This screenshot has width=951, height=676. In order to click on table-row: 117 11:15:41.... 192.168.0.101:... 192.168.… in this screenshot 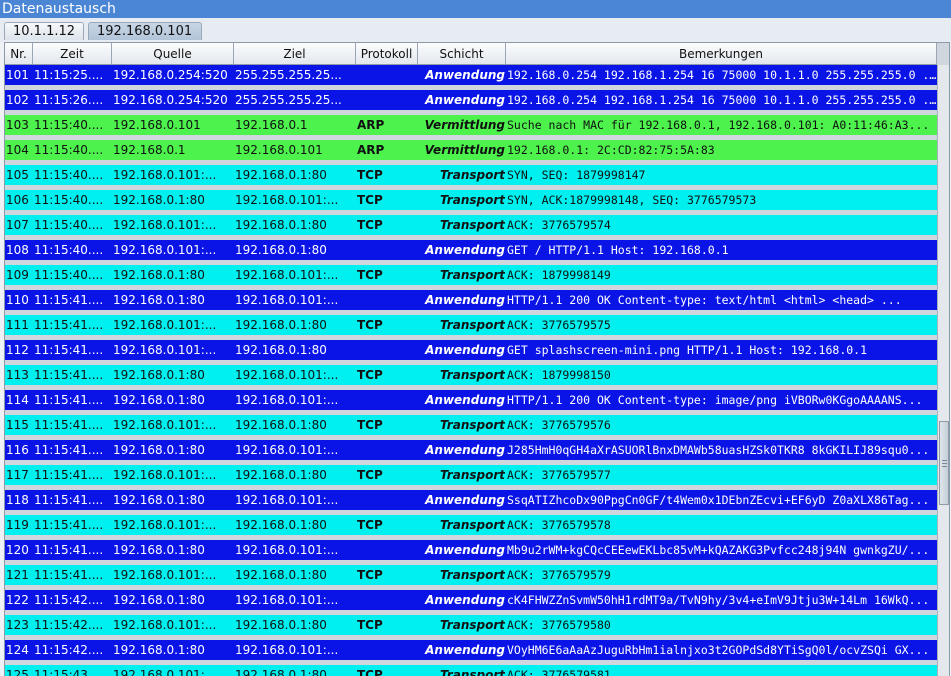, I will do `click(471, 475)`.